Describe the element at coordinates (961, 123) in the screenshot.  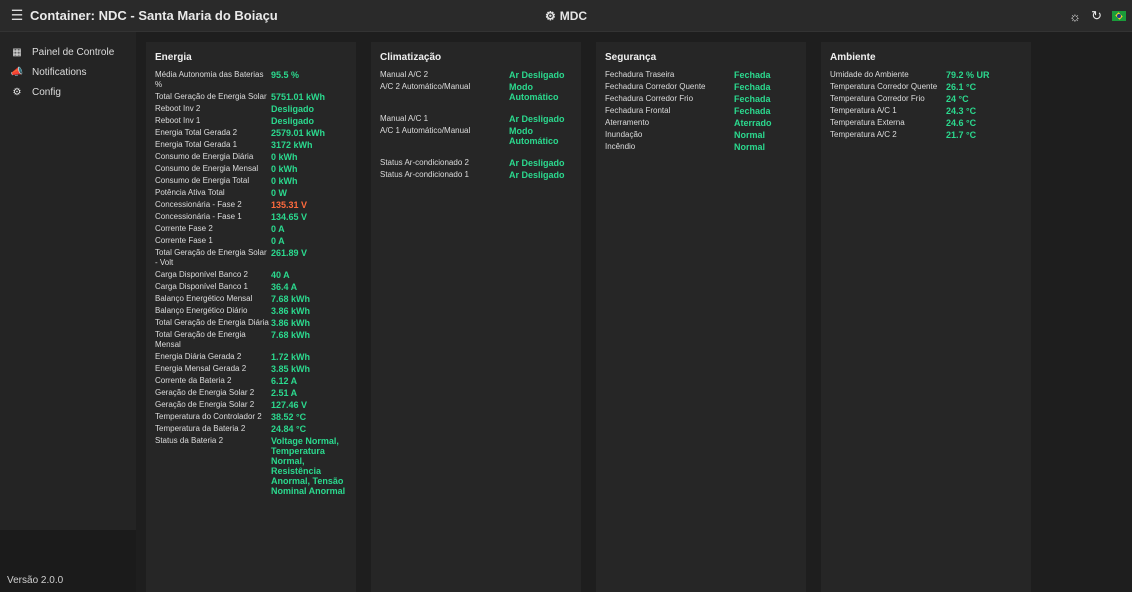
I see `metric-value: 24.6 °C` at that location.